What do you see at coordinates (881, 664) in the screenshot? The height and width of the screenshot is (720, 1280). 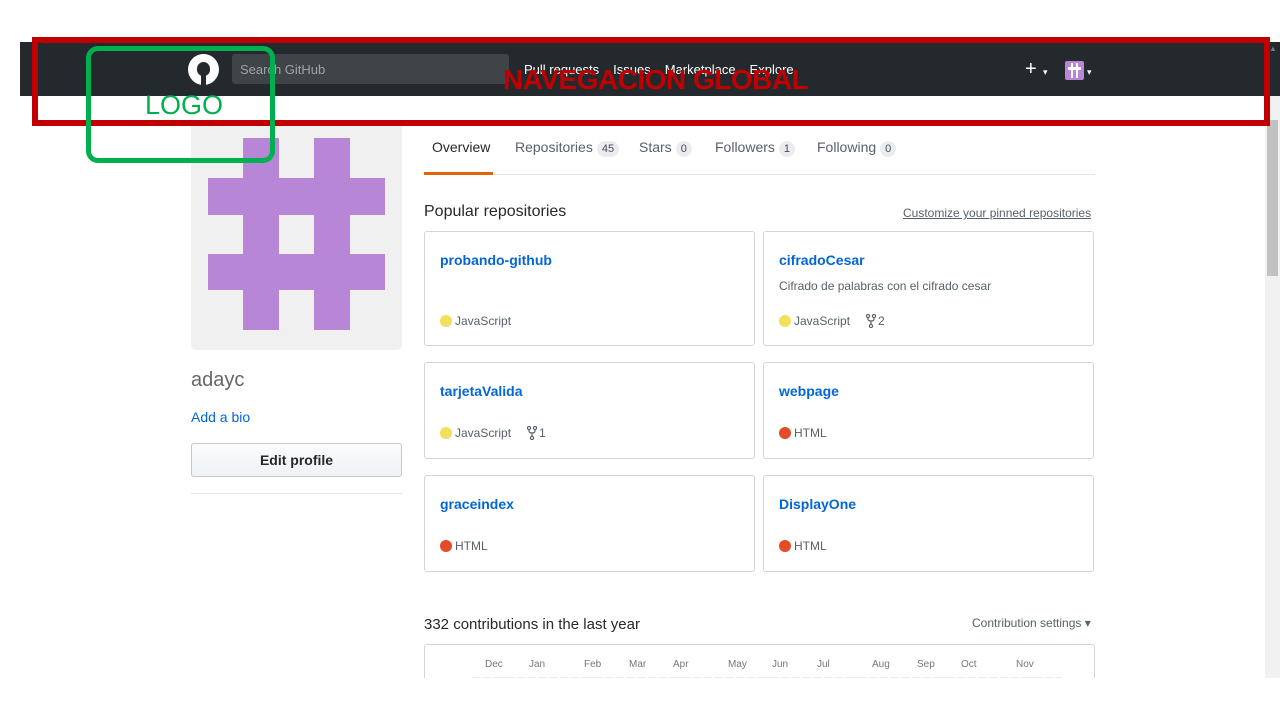 I see `month-label: Aug` at bounding box center [881, 664].